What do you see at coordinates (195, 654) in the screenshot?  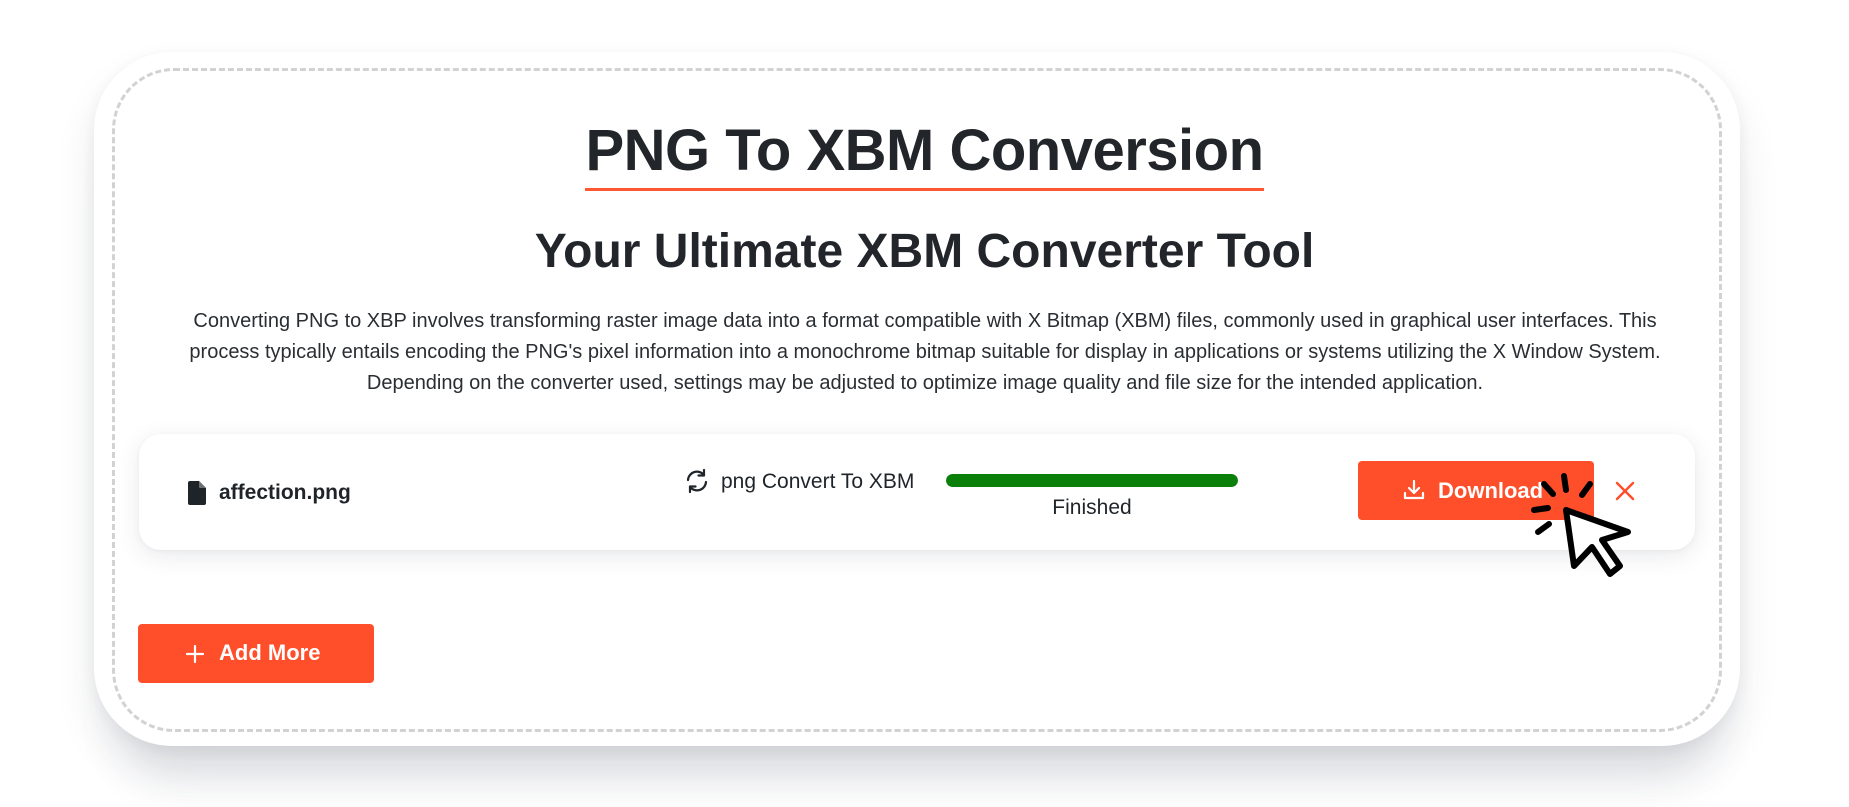 I see `plus-icon` at bounding box center [195, 654].